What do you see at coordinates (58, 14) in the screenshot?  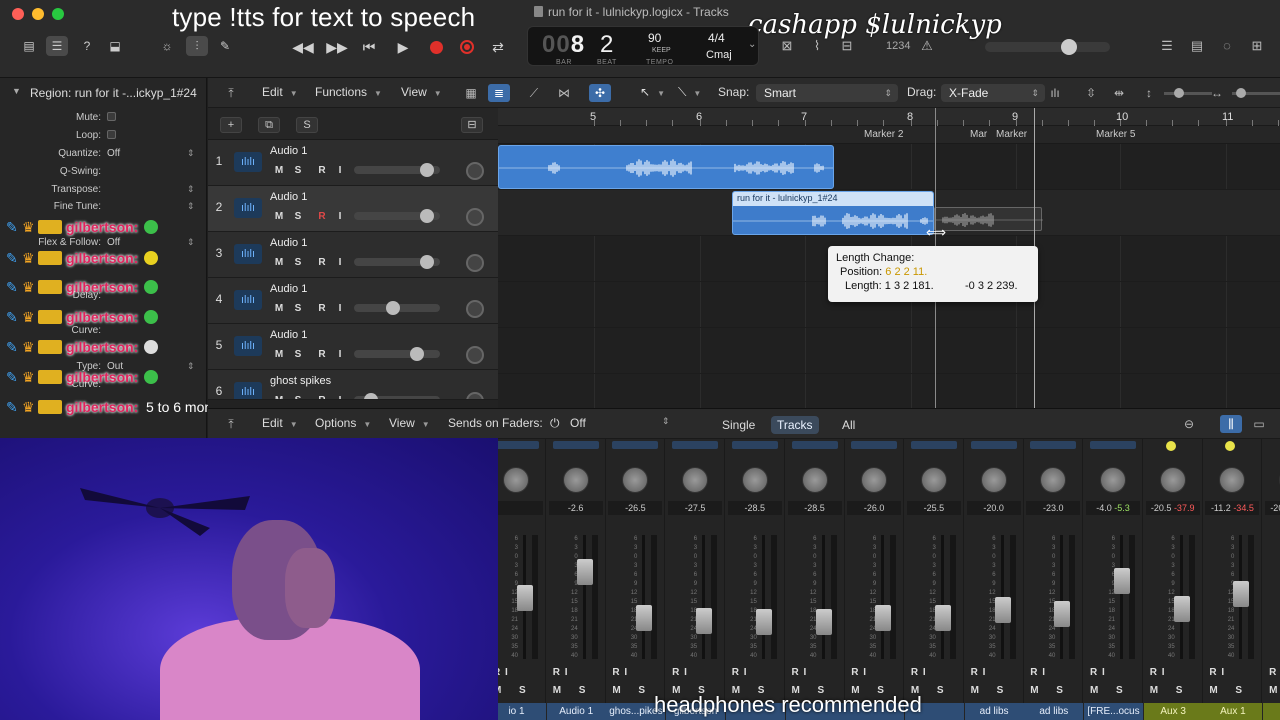 I see `zoom-window-button` at bounding box center [58, 14].